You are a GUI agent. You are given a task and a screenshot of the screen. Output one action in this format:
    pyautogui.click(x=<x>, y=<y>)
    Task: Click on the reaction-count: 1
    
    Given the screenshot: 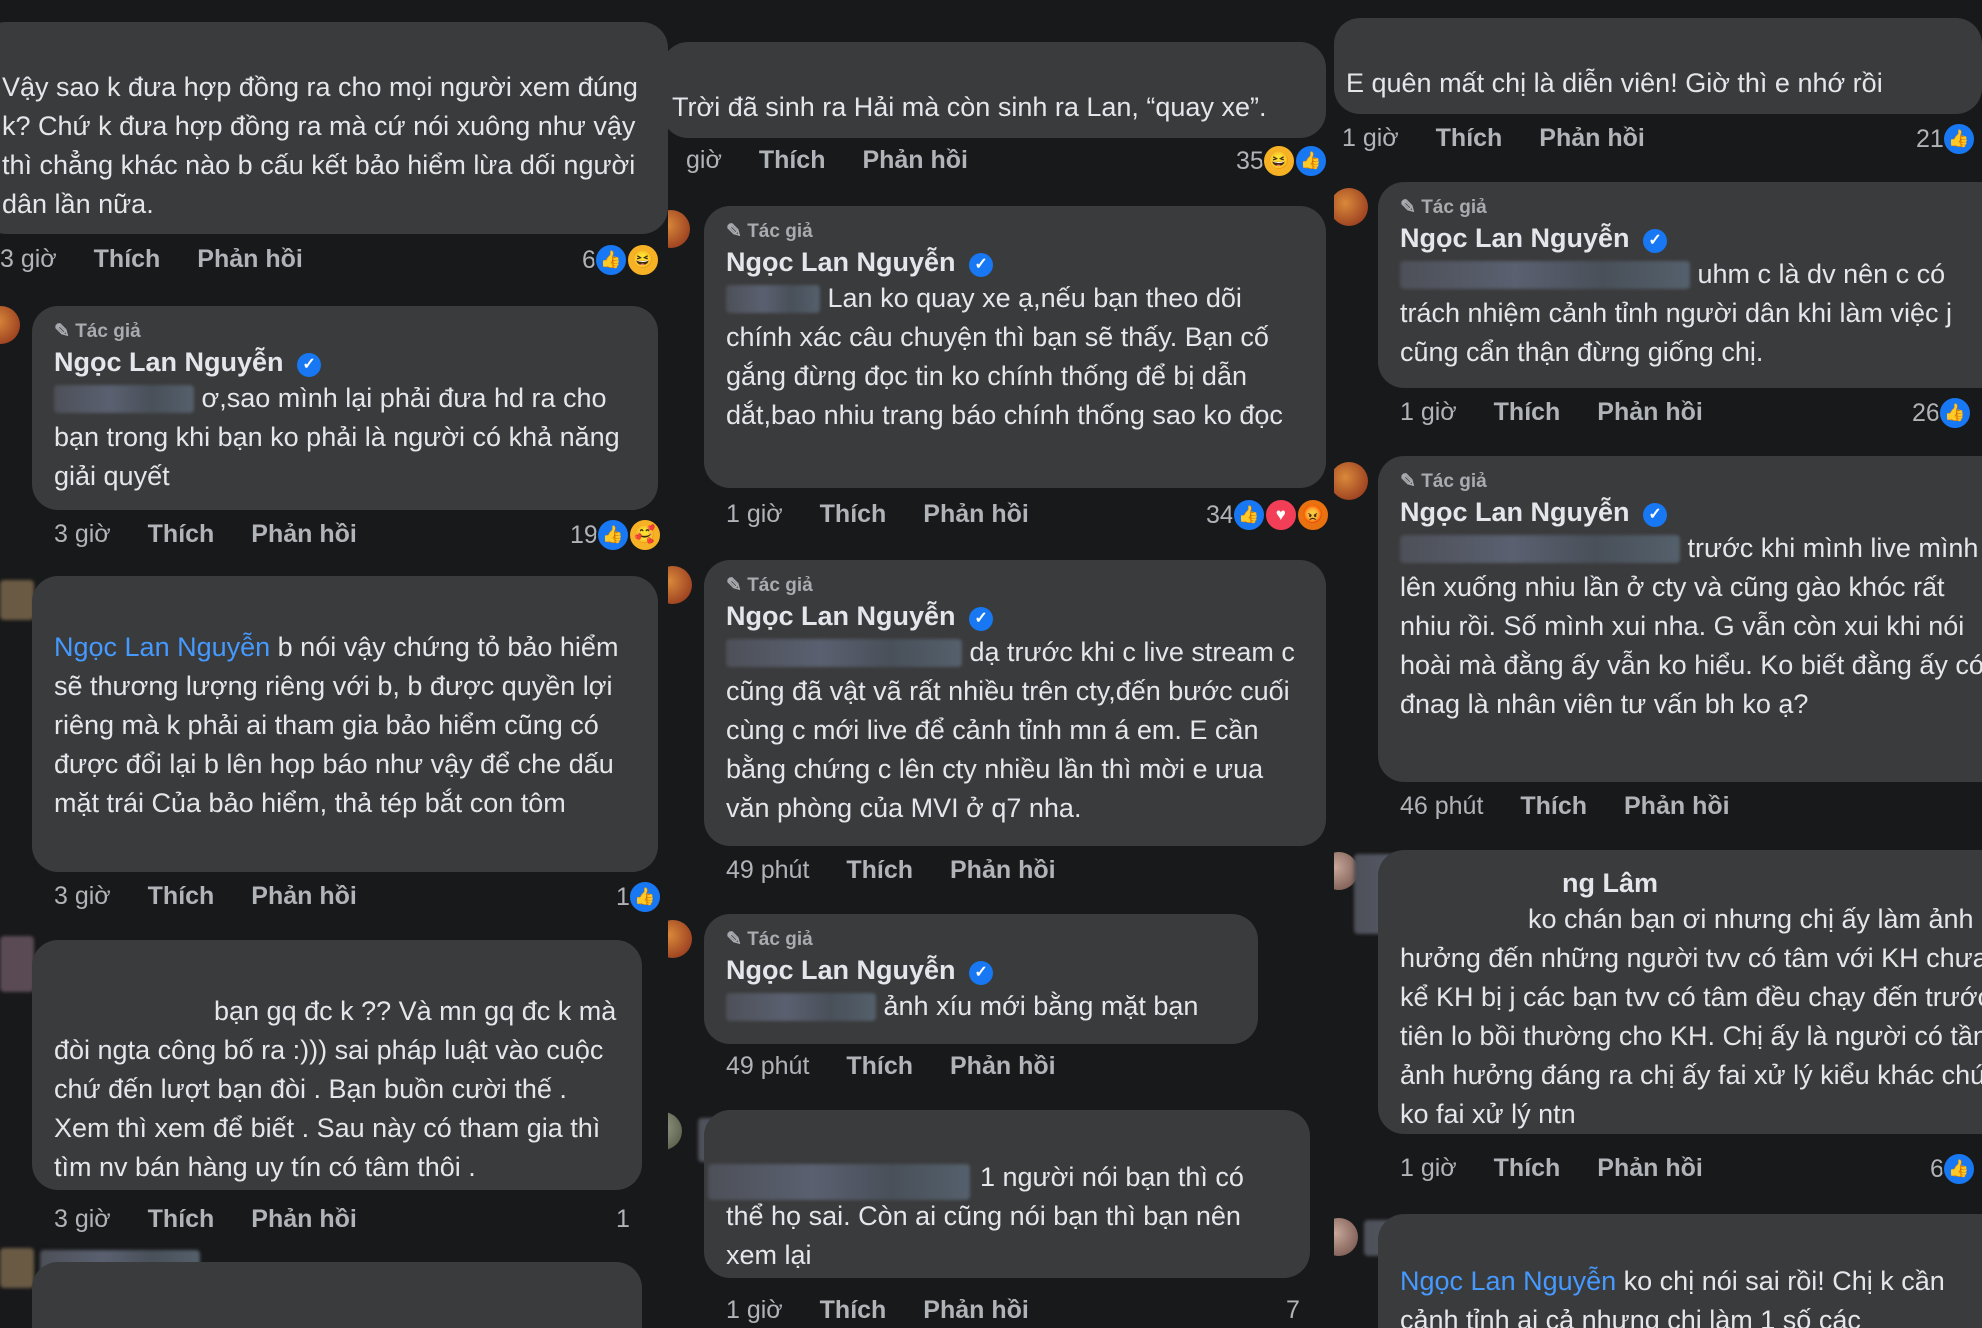 What is the action you would take?
    pyautogui.click(x=623, y=1219)
    